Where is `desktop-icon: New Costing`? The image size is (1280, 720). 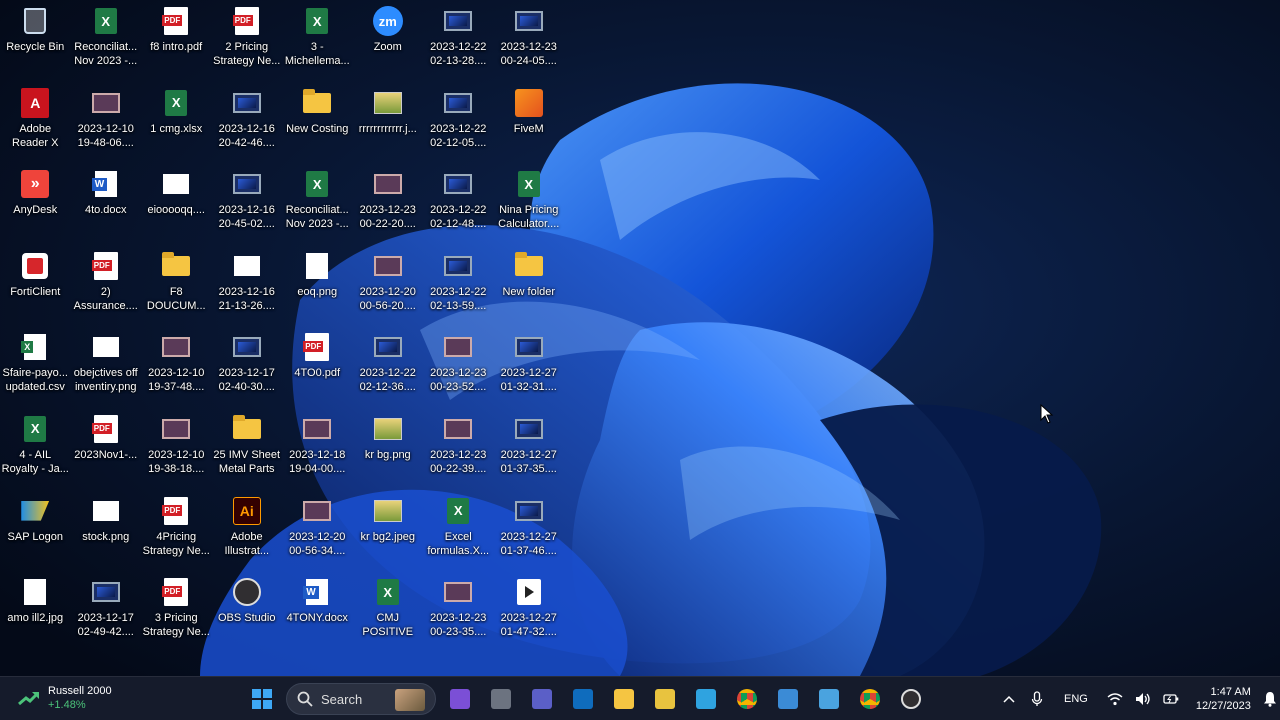
desktop-icon: New Costing is located at coordinates (317, 127).